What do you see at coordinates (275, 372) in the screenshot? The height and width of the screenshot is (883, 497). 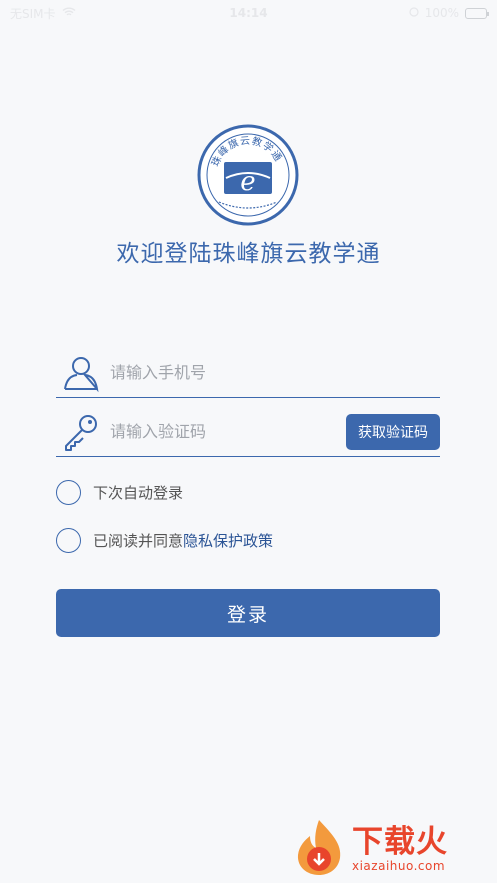 I see `phone-input` at bounding box center [275, 372].